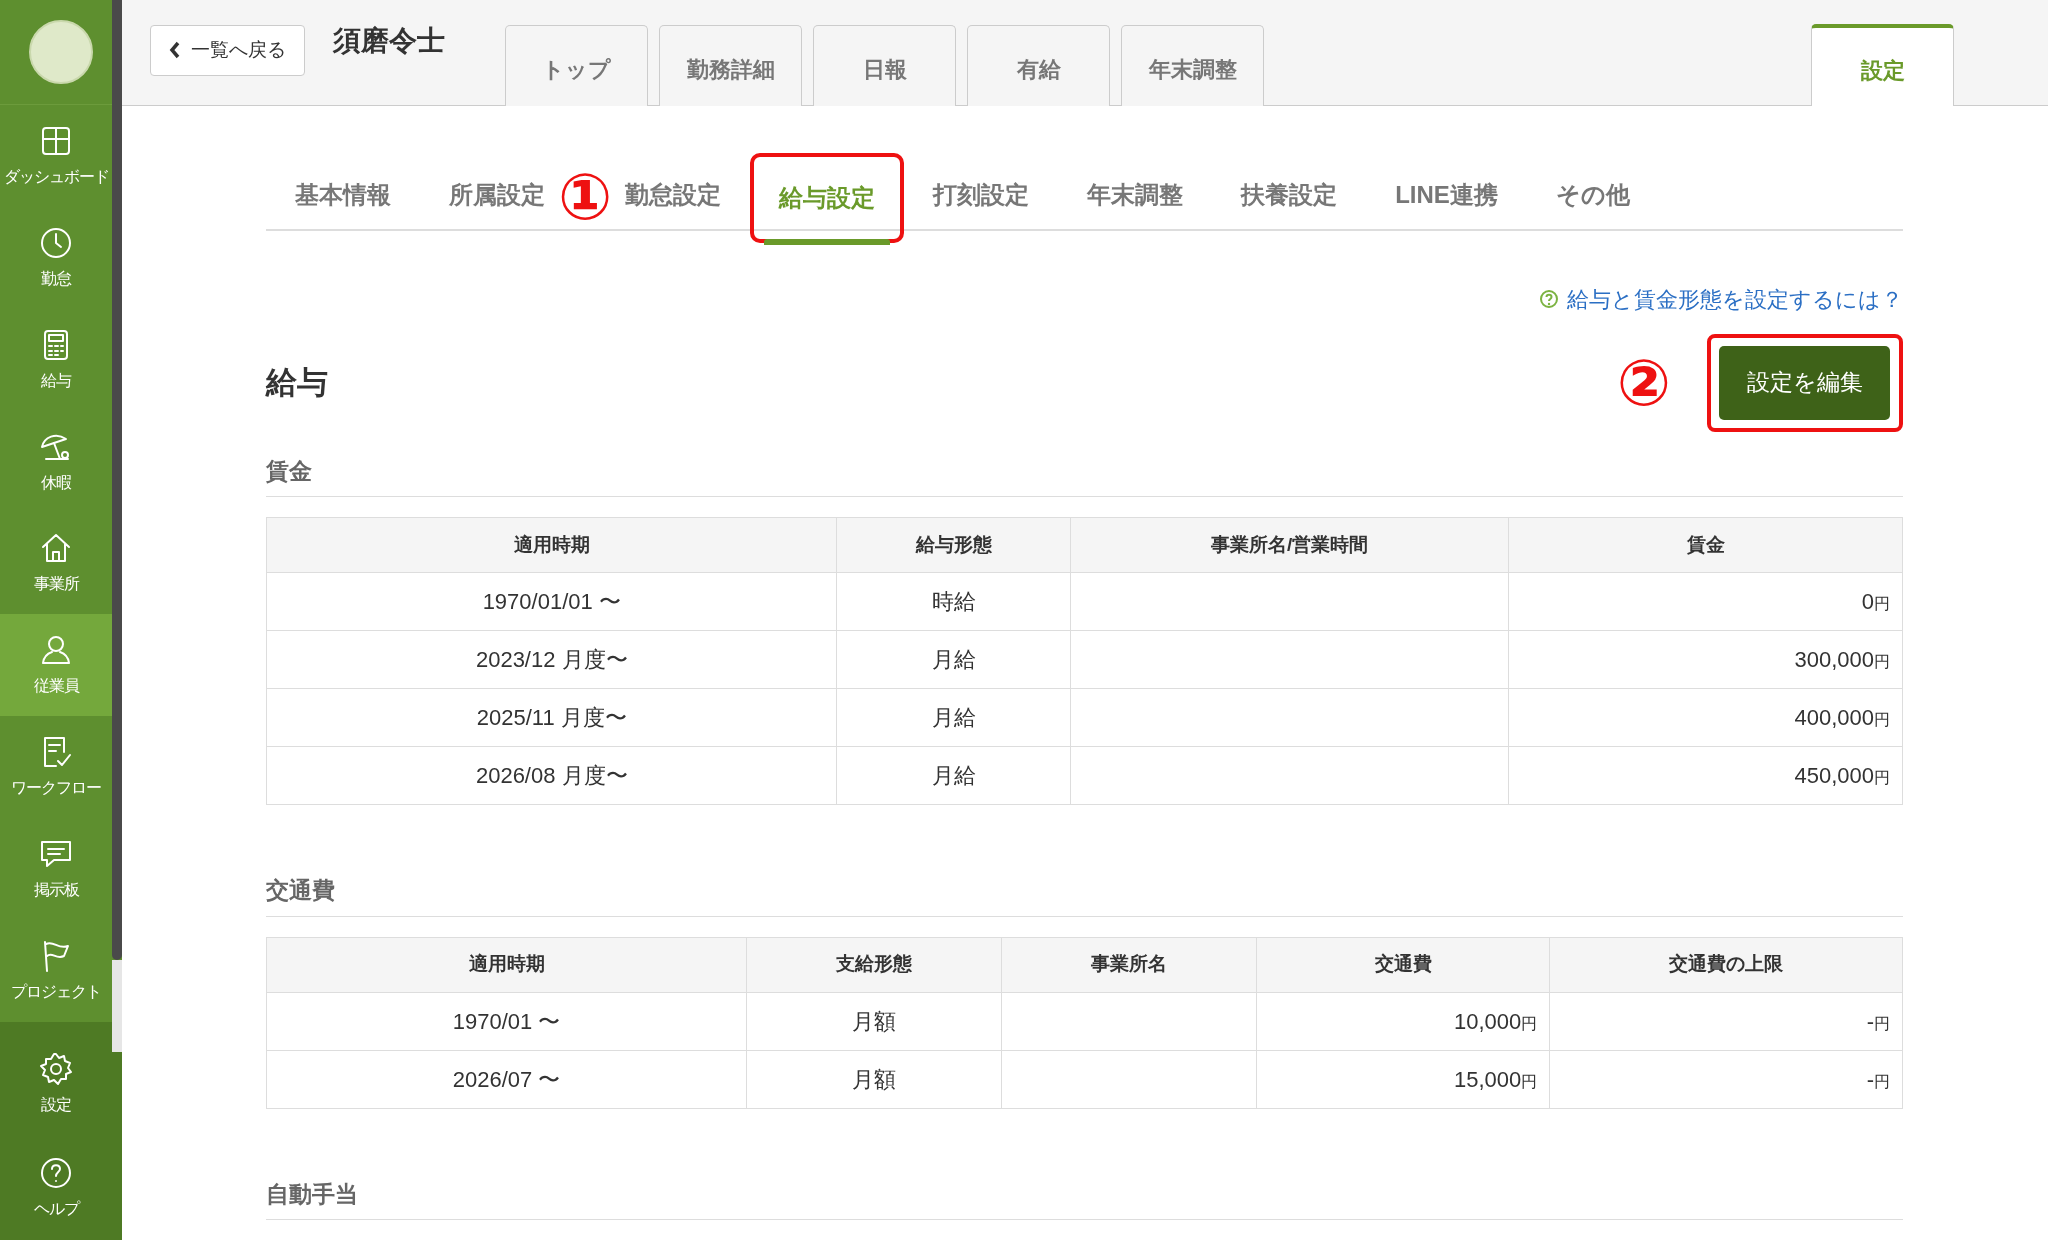 Image resolution: width=2048 pixels, height=1240 pixels. What do you see at coordinates (1084, 1198) in the screenshot?
I see `section-title: 自動手当` at bounding box center [1084, 1198].